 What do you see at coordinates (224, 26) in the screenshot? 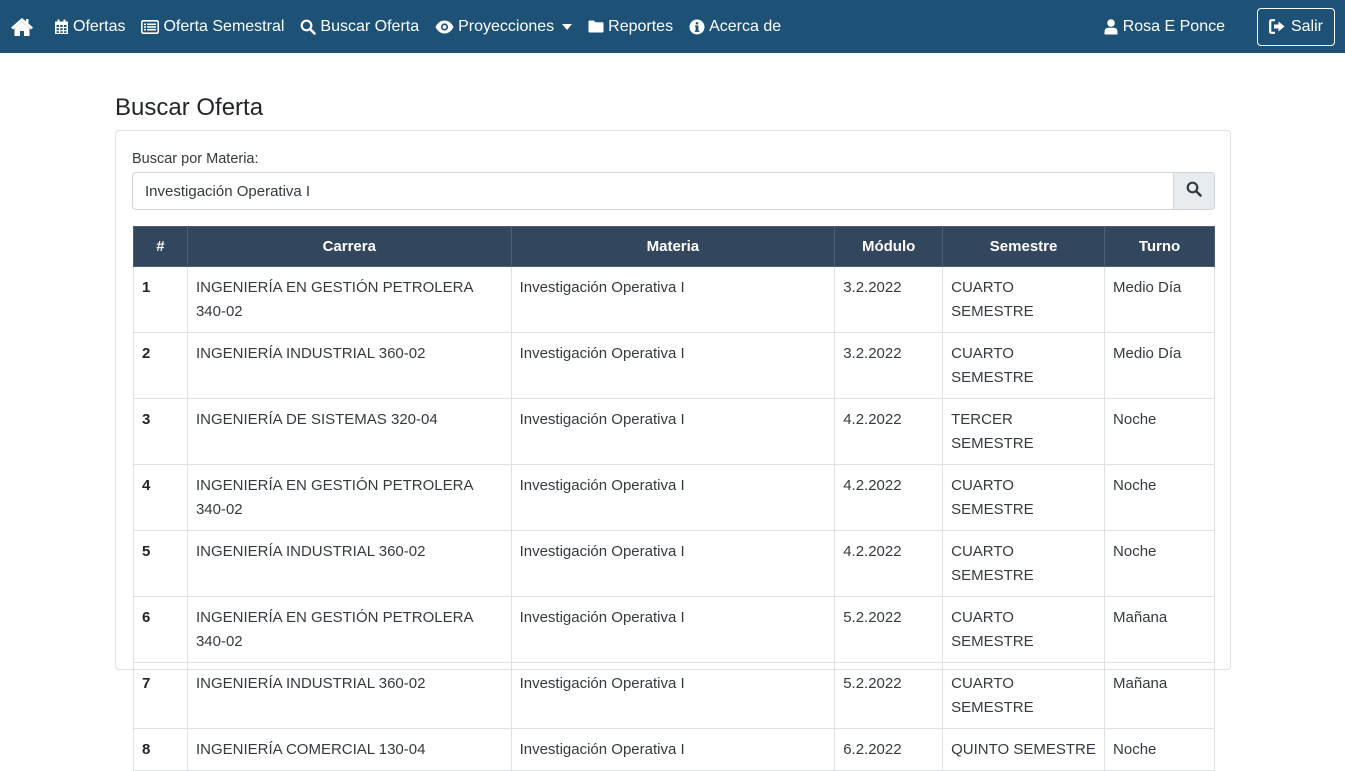
I see `nav-oferta-semestral-label: Oferta Semestral` at bounding box center [224, 26].